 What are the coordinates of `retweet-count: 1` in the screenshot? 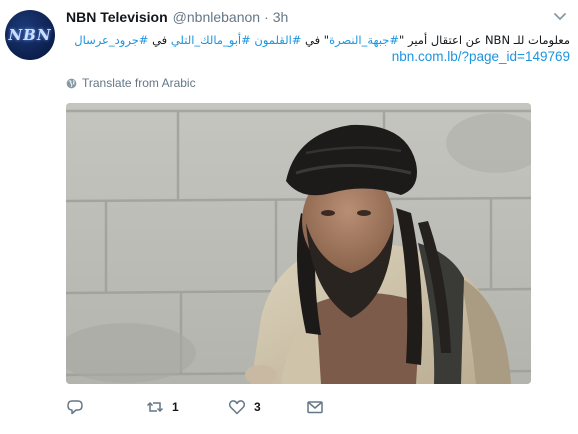 It's located at (175, 407).